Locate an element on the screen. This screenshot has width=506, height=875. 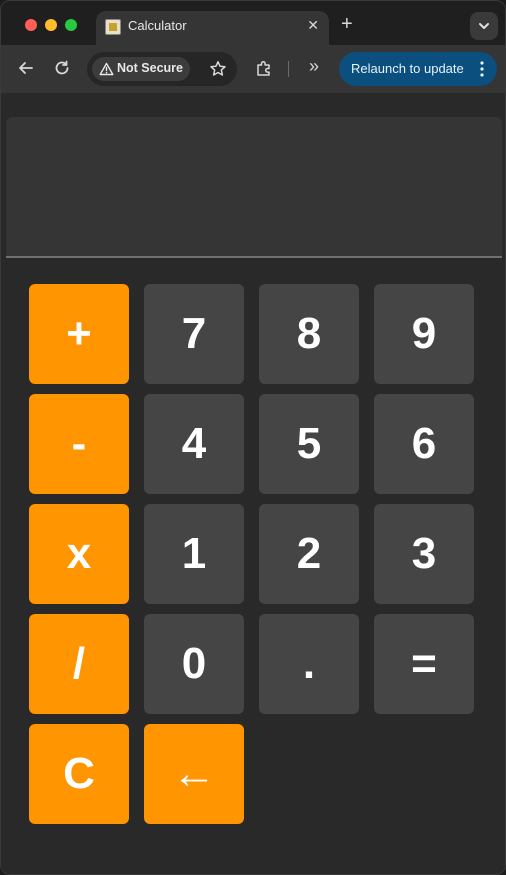
digit-3-button: 3 is located at coordinates (424, 554).